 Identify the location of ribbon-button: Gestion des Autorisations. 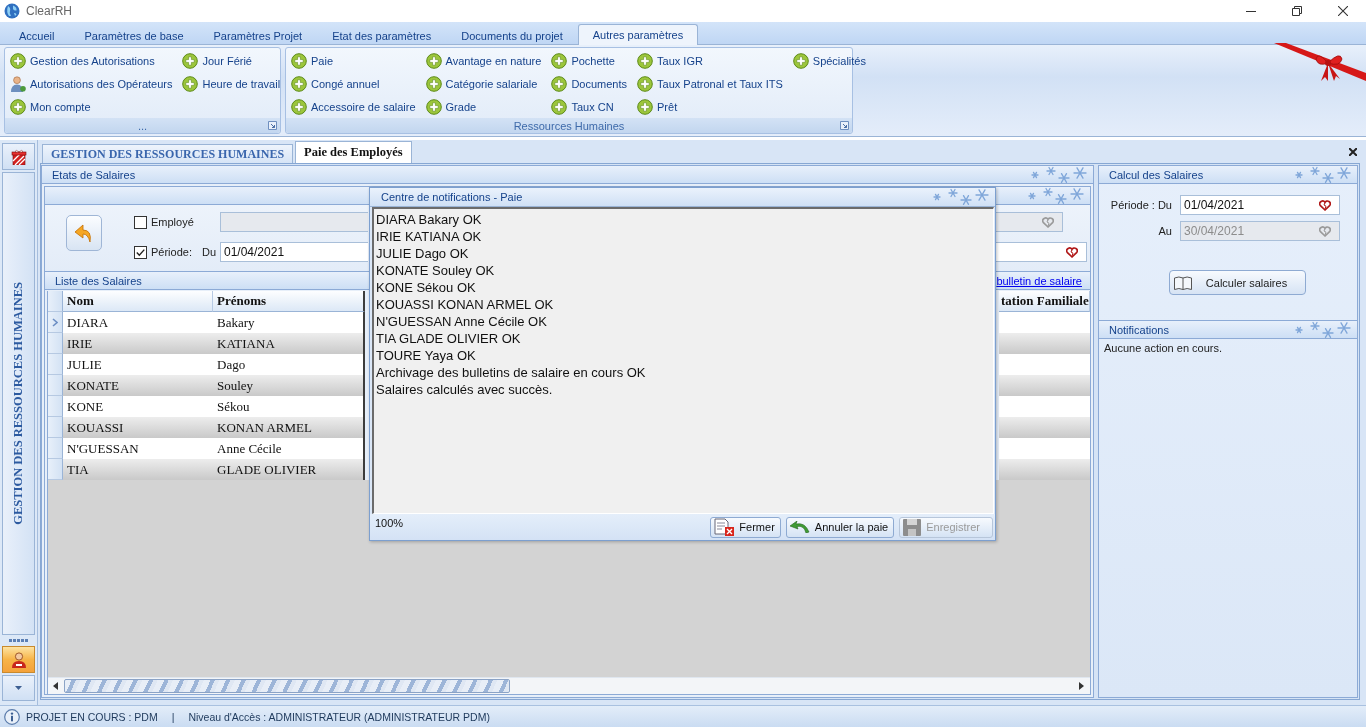
(91, 60).